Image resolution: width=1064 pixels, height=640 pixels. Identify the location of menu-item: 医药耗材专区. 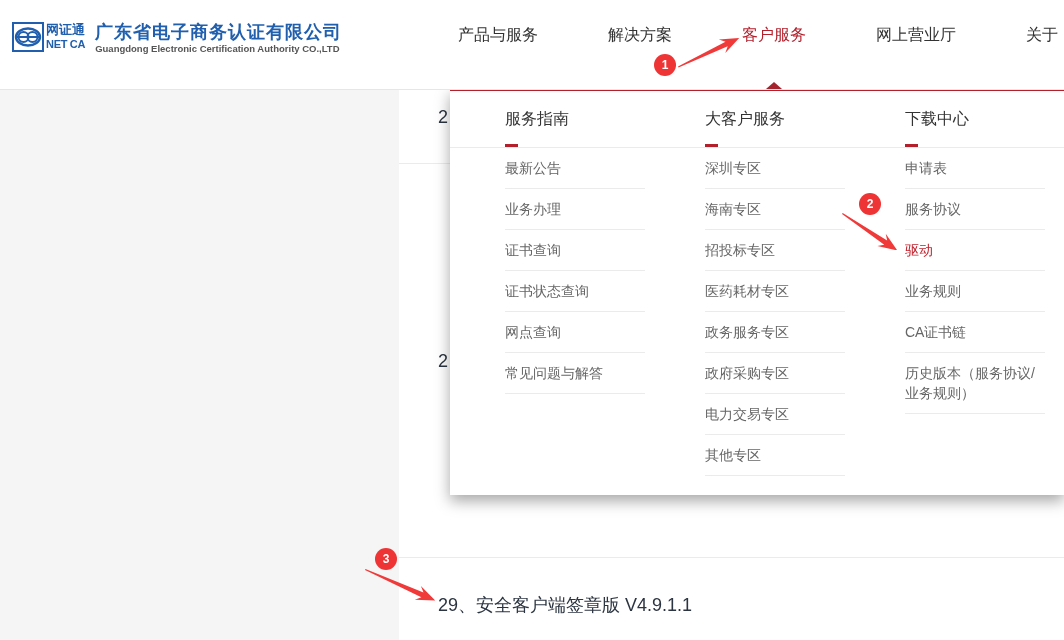
(775, 291).